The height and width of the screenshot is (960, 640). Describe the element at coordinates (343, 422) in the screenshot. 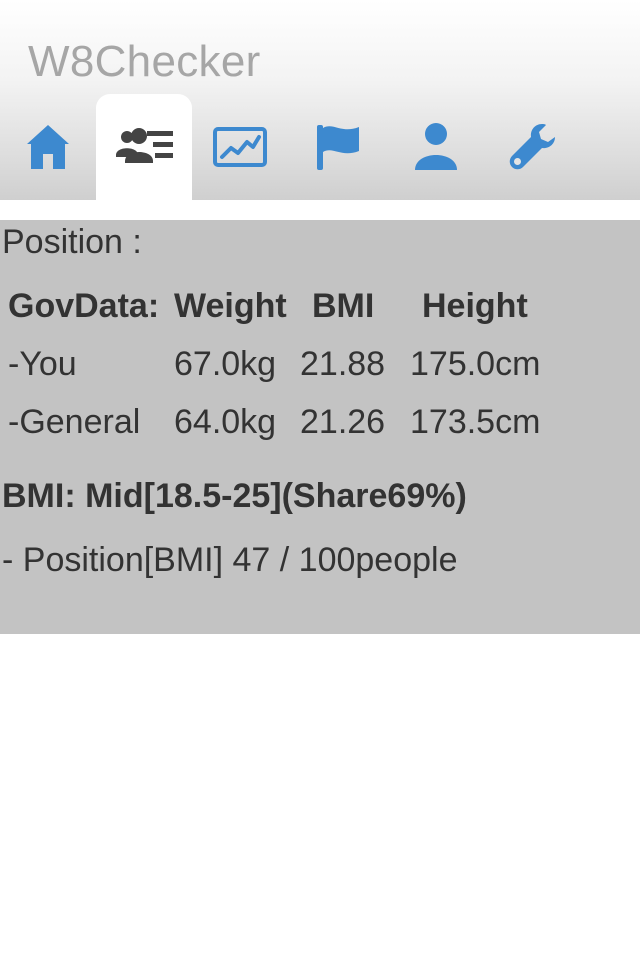

I see `cell-bmi: 21.26` at that location.